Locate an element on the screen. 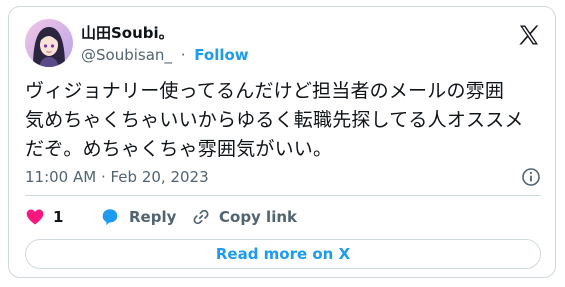  avatar-illustration-icon is located at coordinates (49, 43).